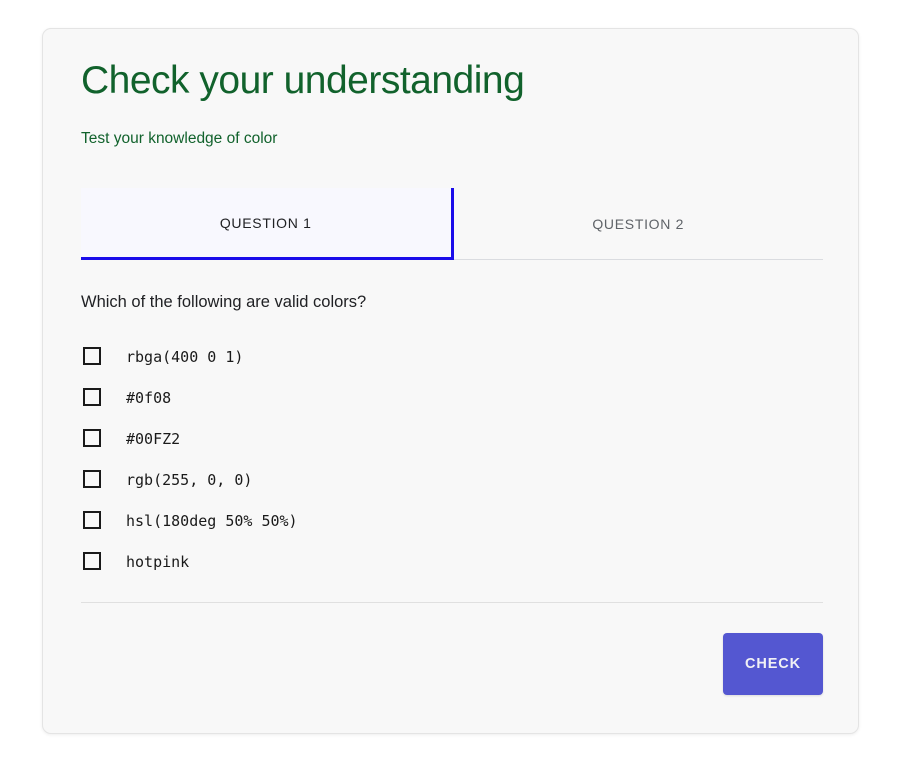 This screenshot has width=900, height=769. I want to click on option-row: hsl(180deg 50% 50%), so click(333, 521).